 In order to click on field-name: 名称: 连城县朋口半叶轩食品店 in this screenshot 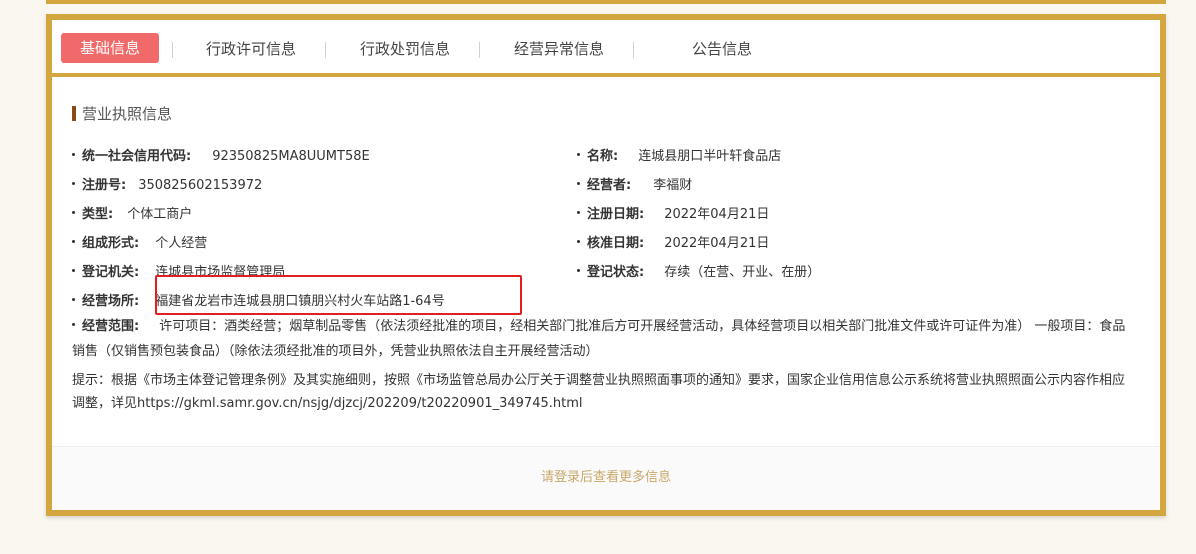, I will do `click(679, 154)`.